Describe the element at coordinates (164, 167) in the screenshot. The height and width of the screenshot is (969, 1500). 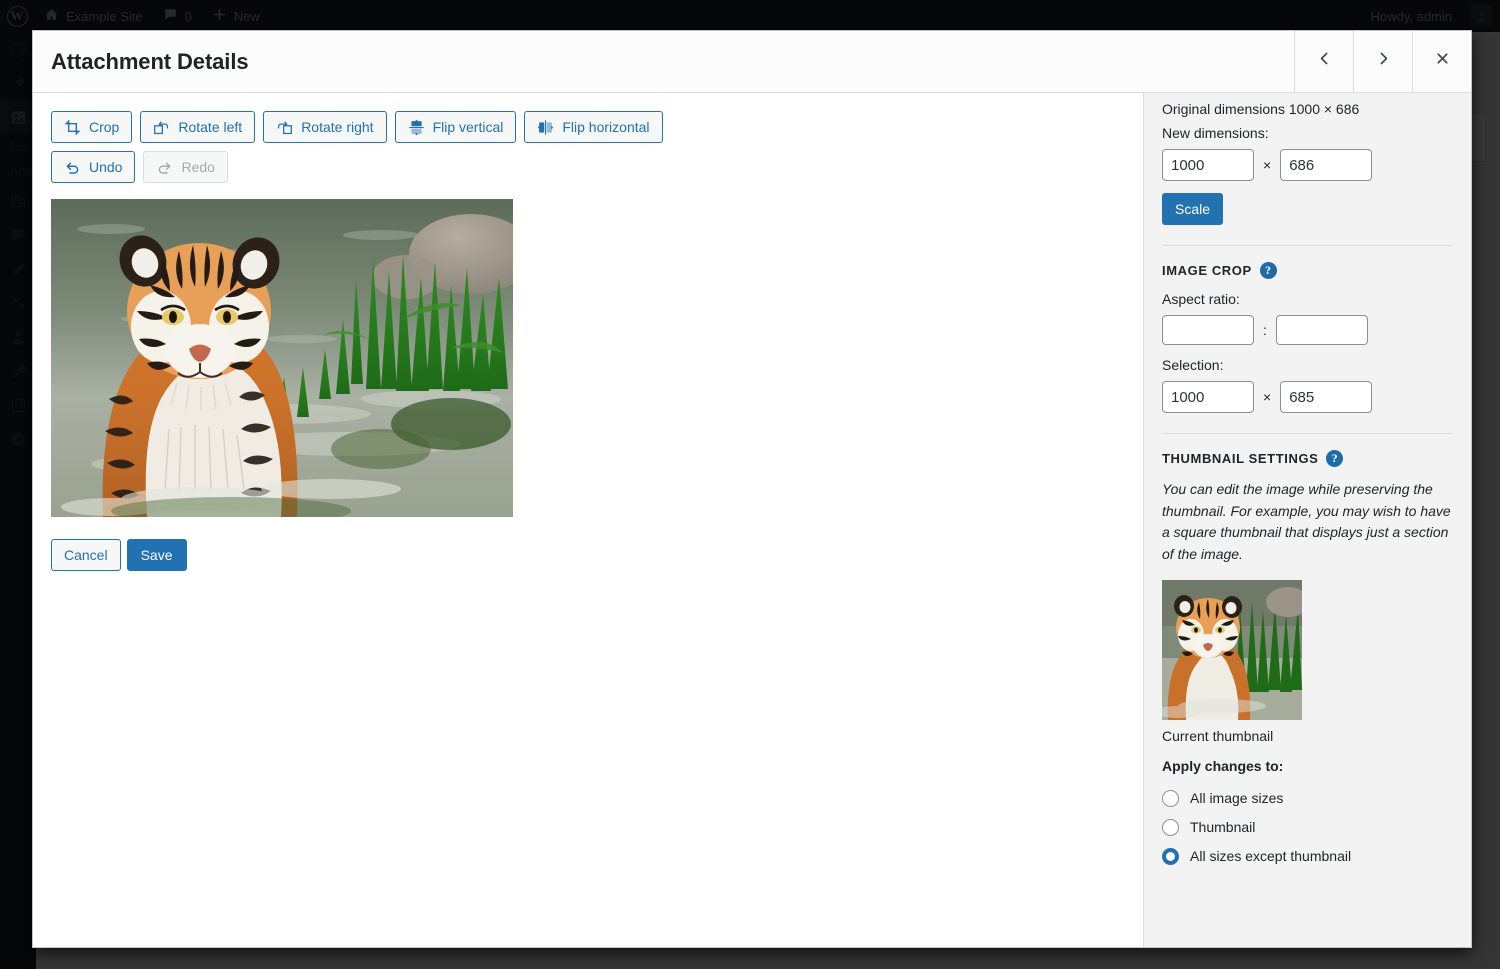
I see `redo-icon` at that location.